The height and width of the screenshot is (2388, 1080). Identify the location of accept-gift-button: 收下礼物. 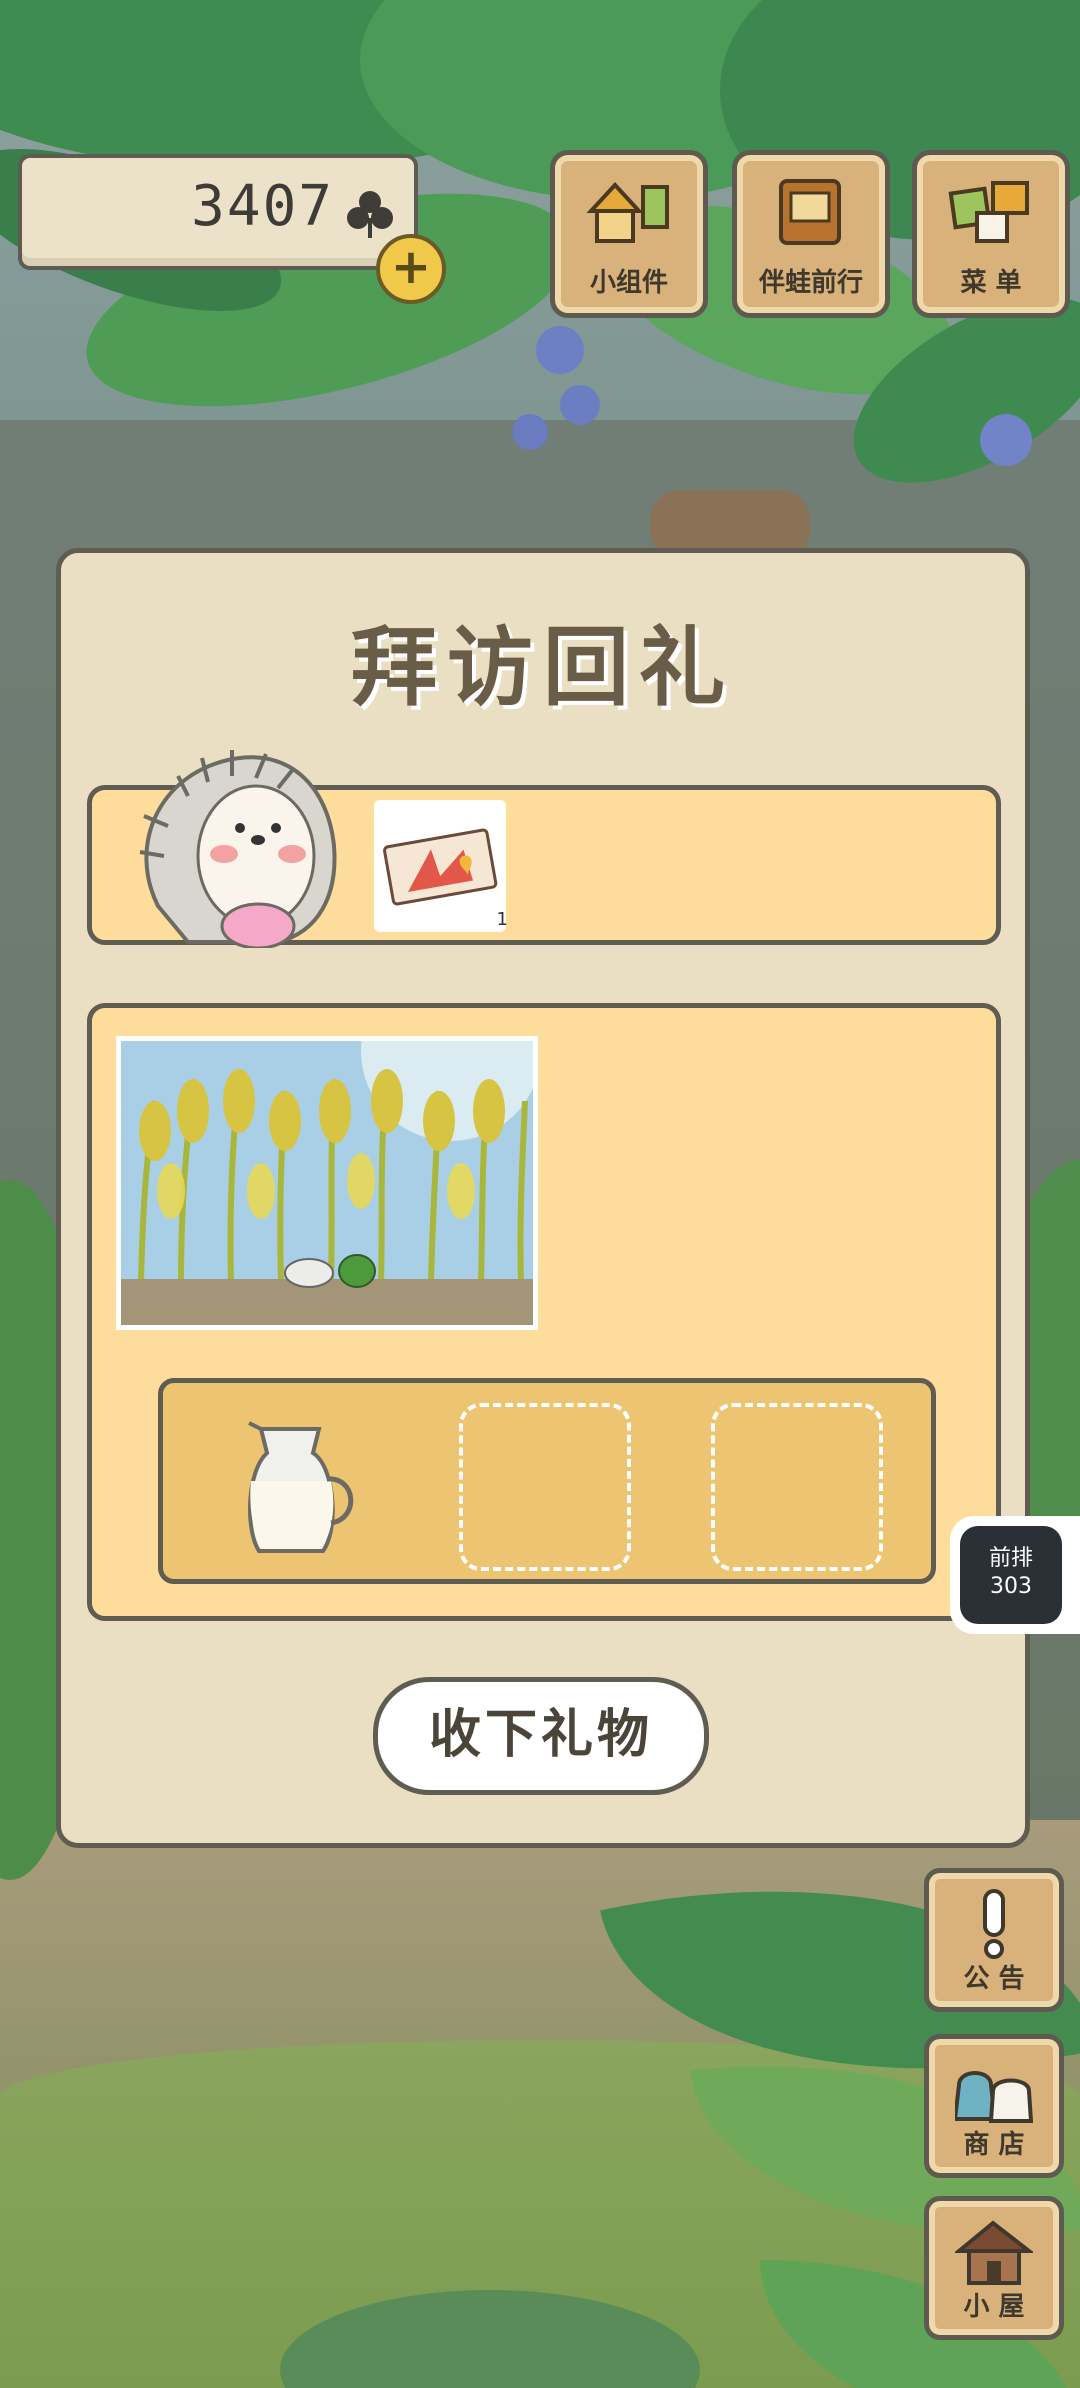
(541, 1736).